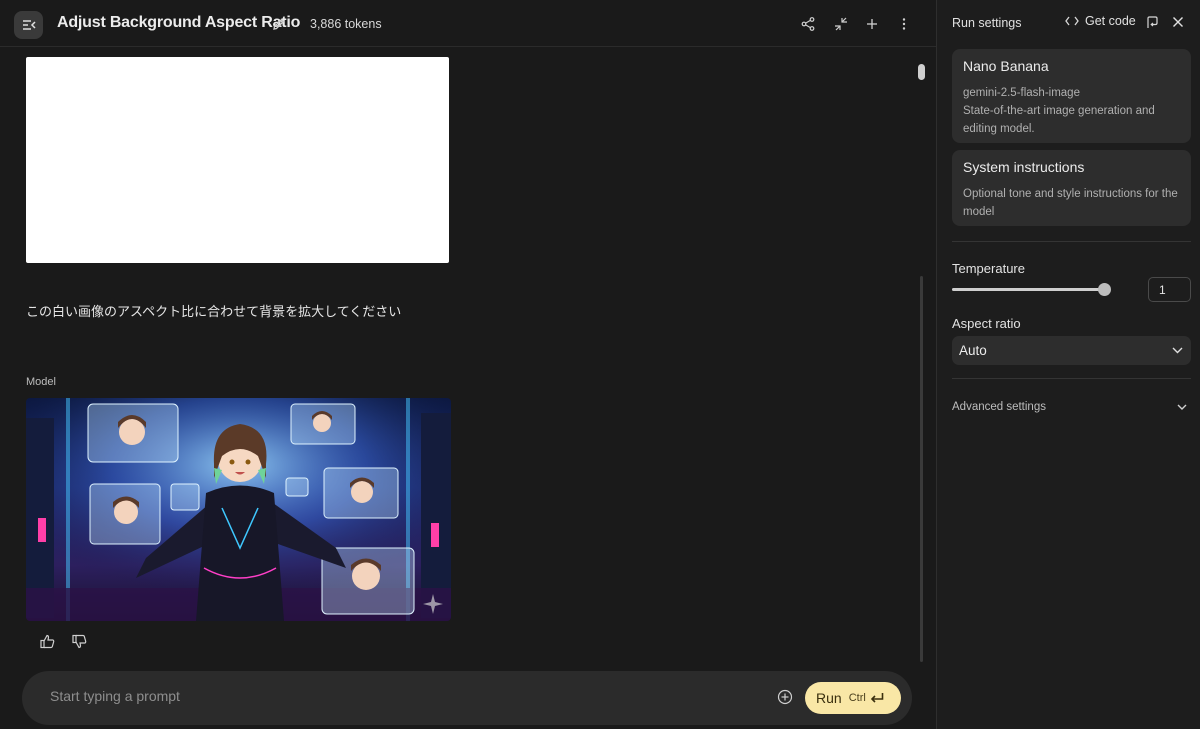  I want to click on user-message: この白い画像のアスペクト比に合わせて背景を拡大してください, so click(214, 312).